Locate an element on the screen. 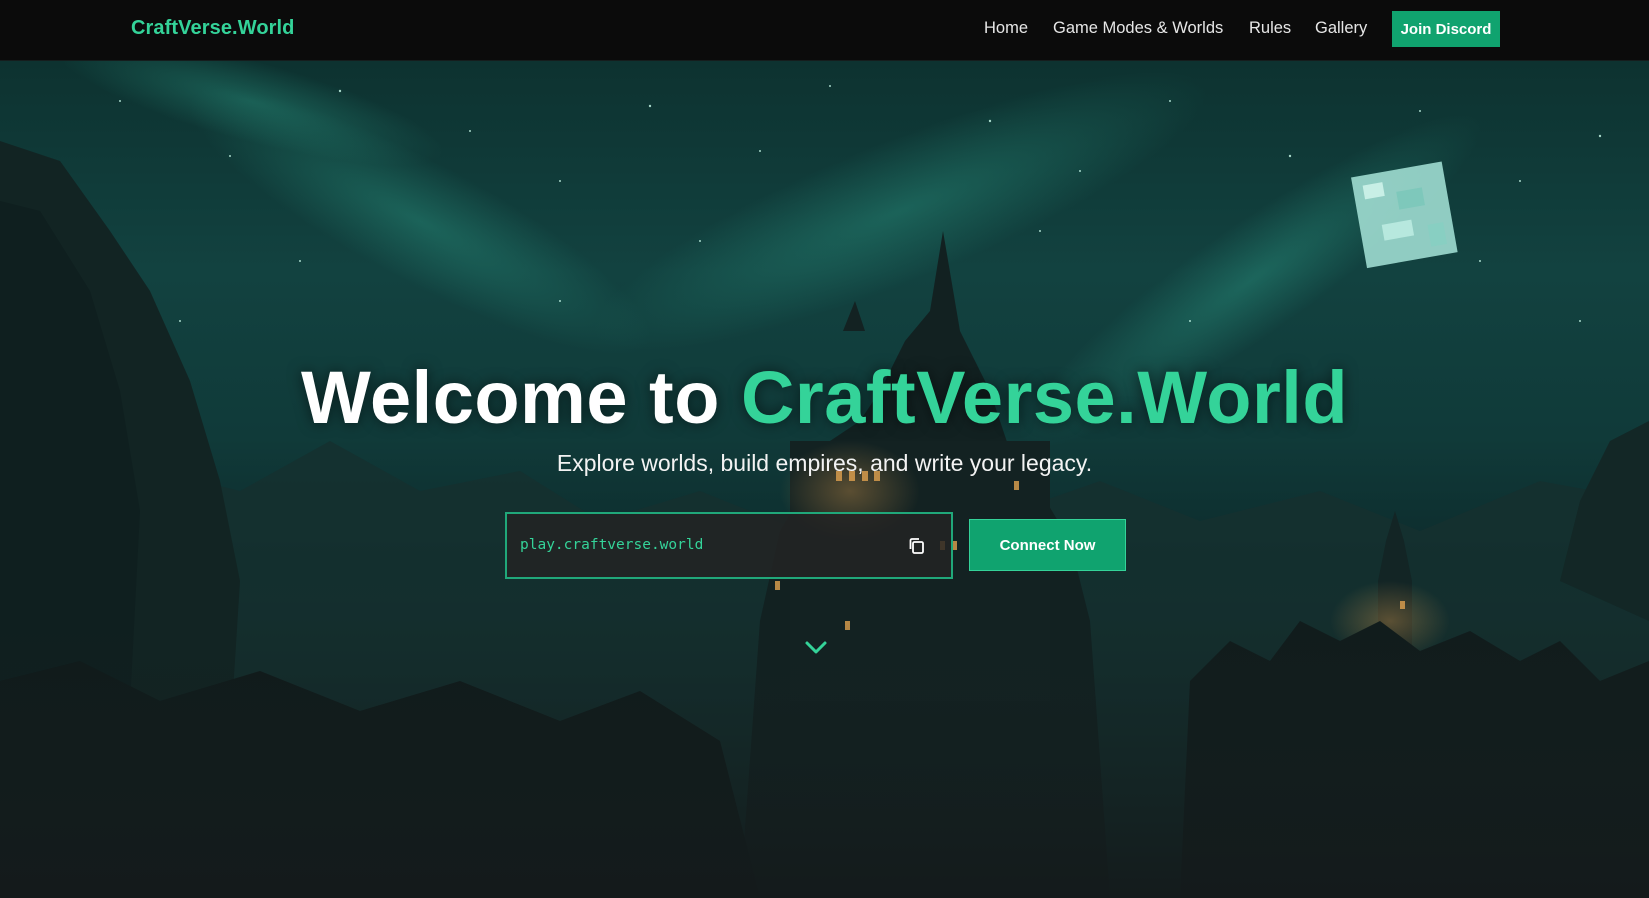  copy-icon is located at coordinates (917, 546).